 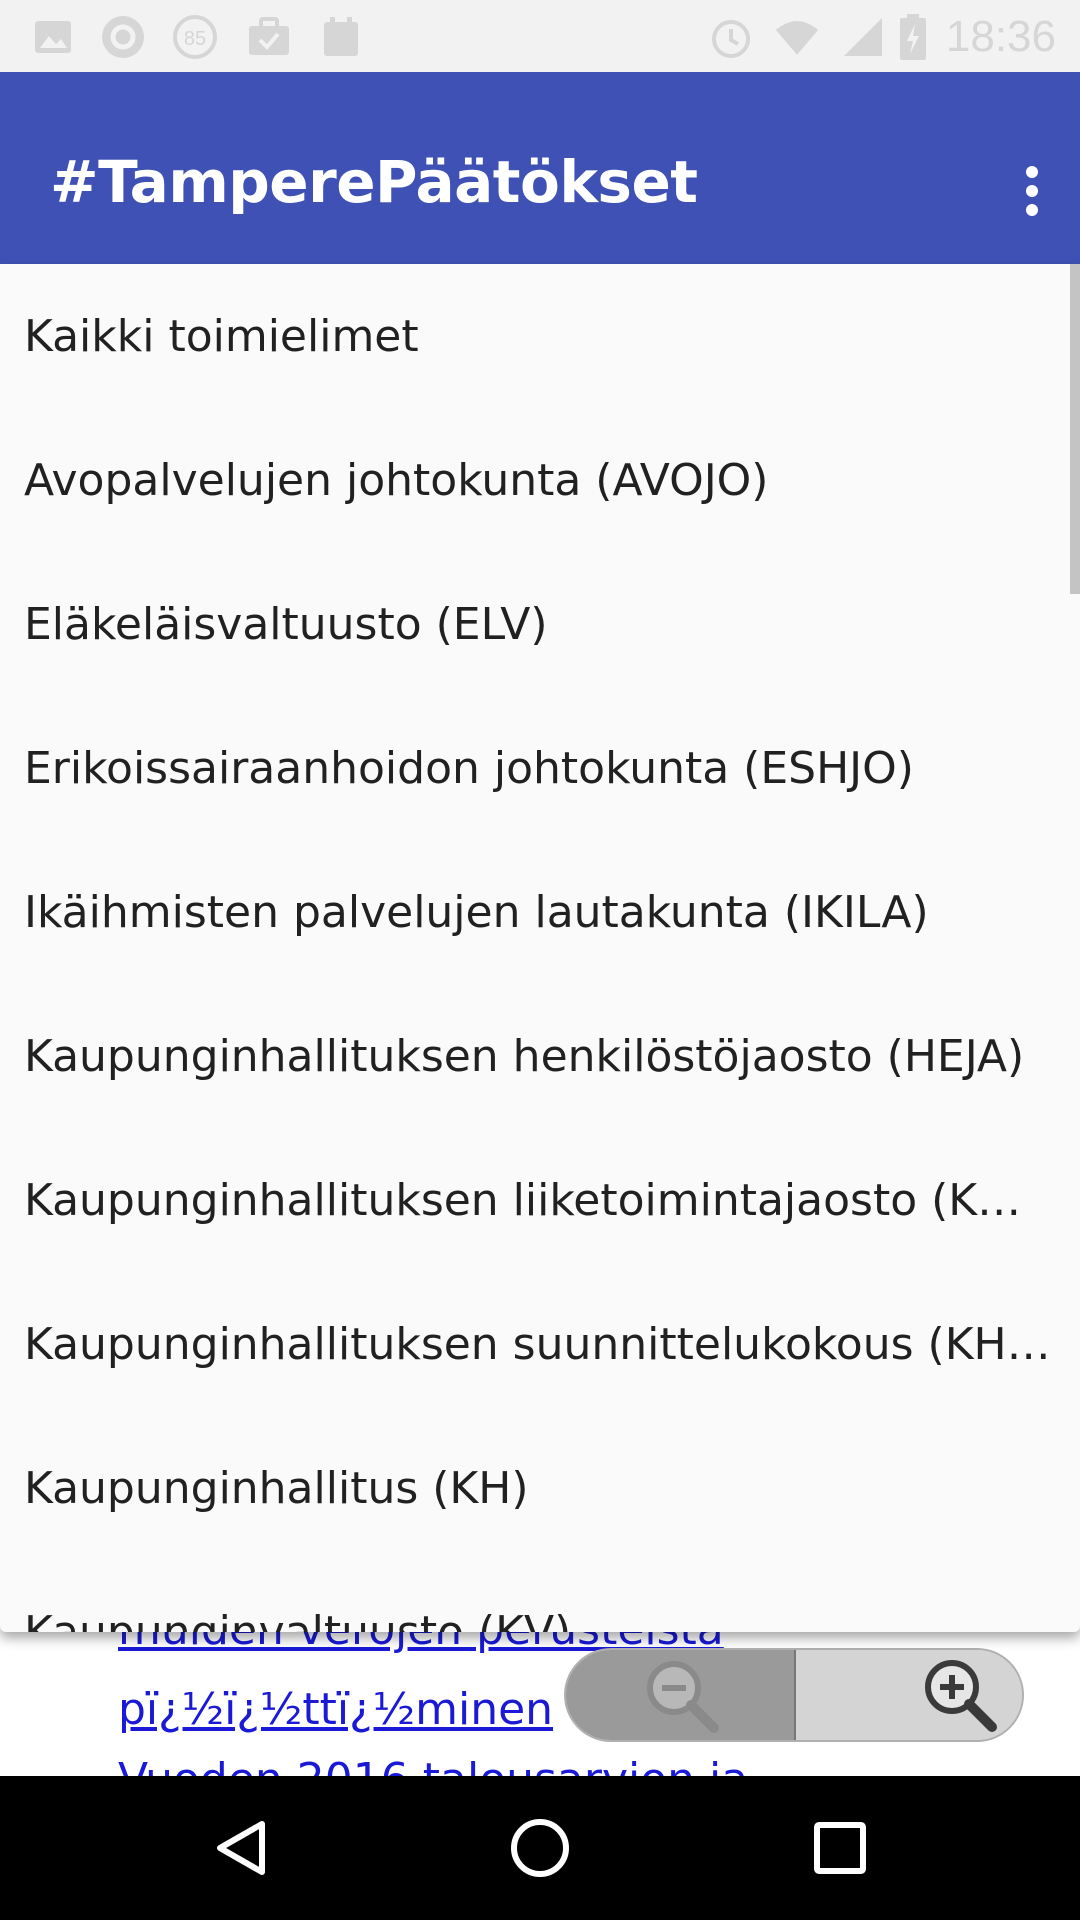 What do you see at coordinates (908, 1695) in the screenshot?
I see `zoom-in-button` at bounding box center [908, 1695].